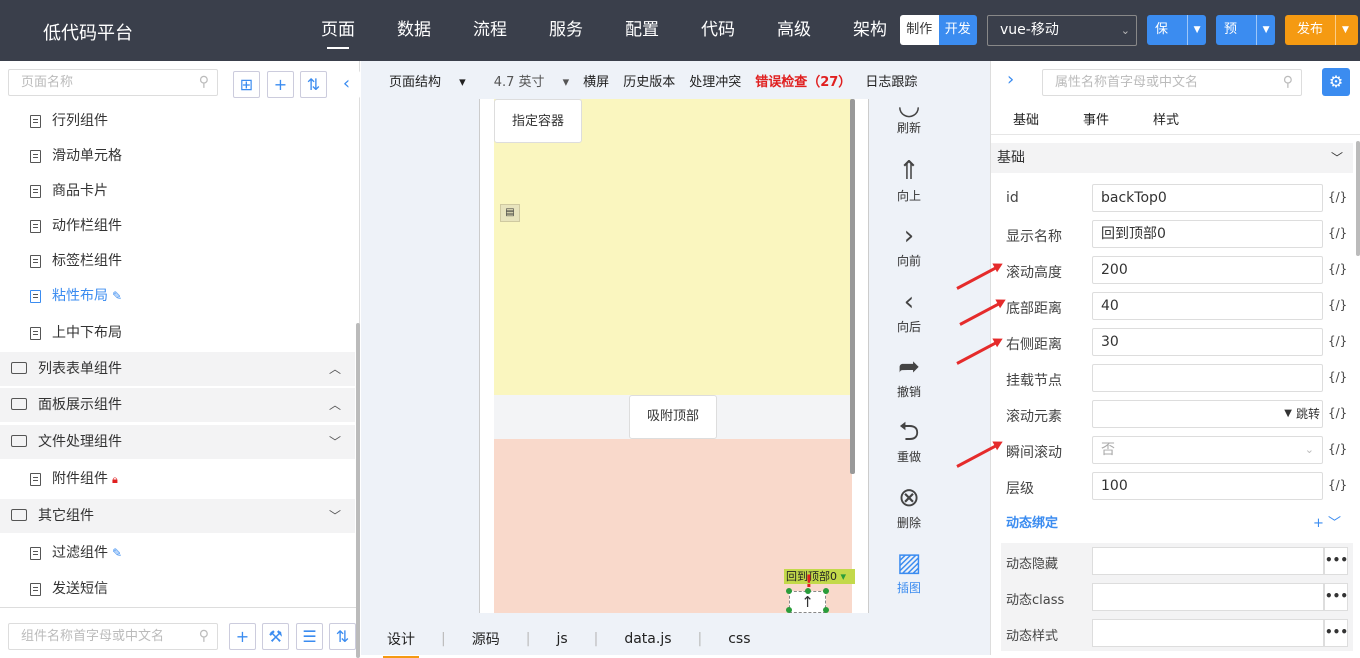  Describe the element at coordinates (1321, 30) in the screenshot. I see `publish-button: 发布 ▼` at that location.